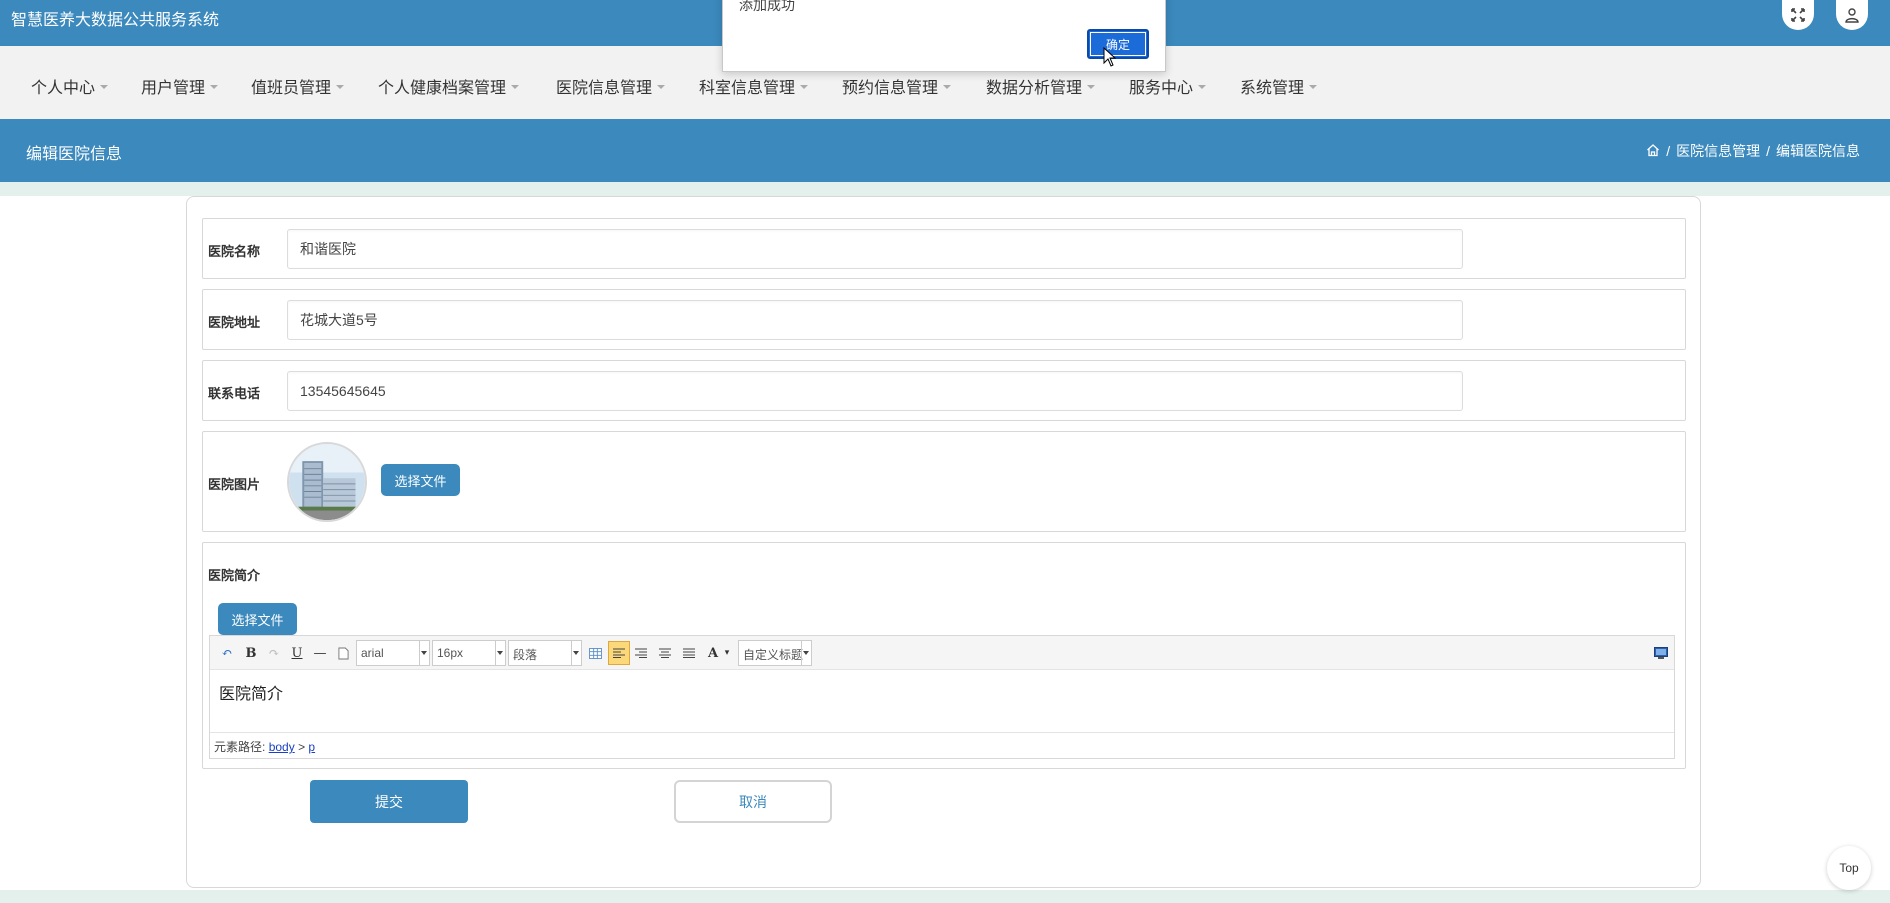  What do you see at coordinates (945, 189) in the screenshot?
I see `header-divider` at bounding box center [945, 189].